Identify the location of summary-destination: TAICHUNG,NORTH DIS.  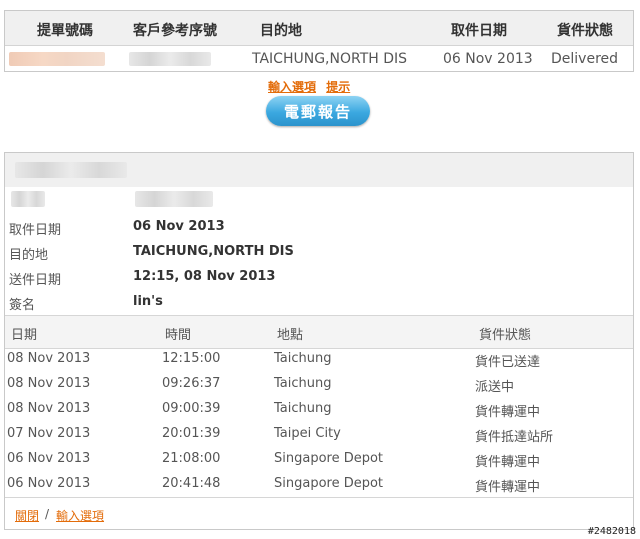
(330, 59).